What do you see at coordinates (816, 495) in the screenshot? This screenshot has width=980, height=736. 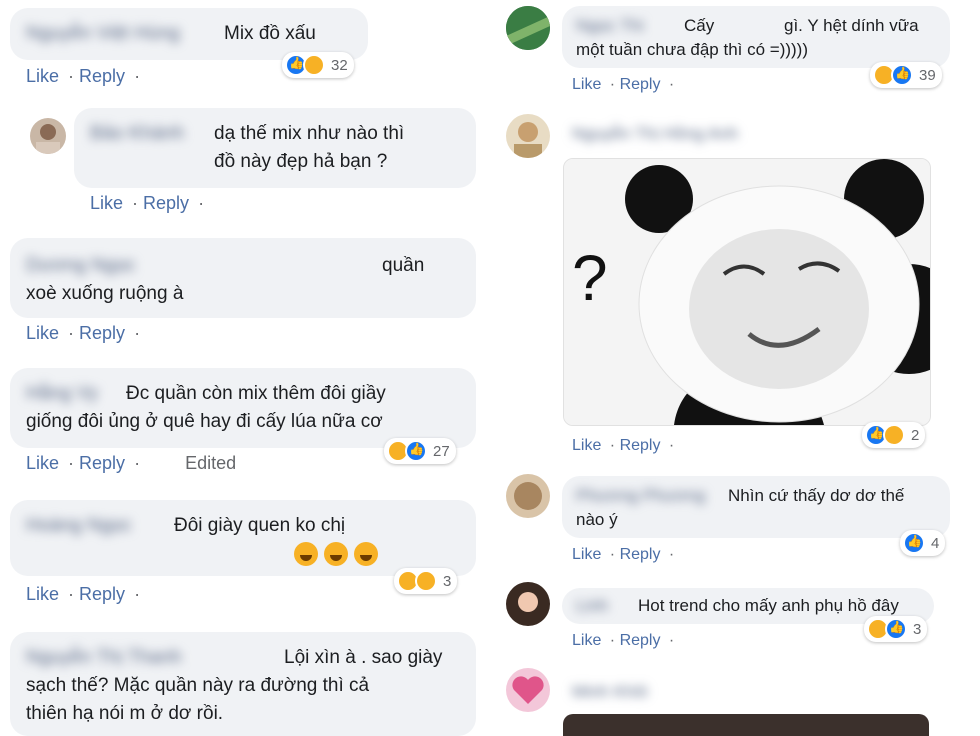 I see `comment-text: Nhìn cứ thấy dơ dơ thế` at bounding box center [816, 495].